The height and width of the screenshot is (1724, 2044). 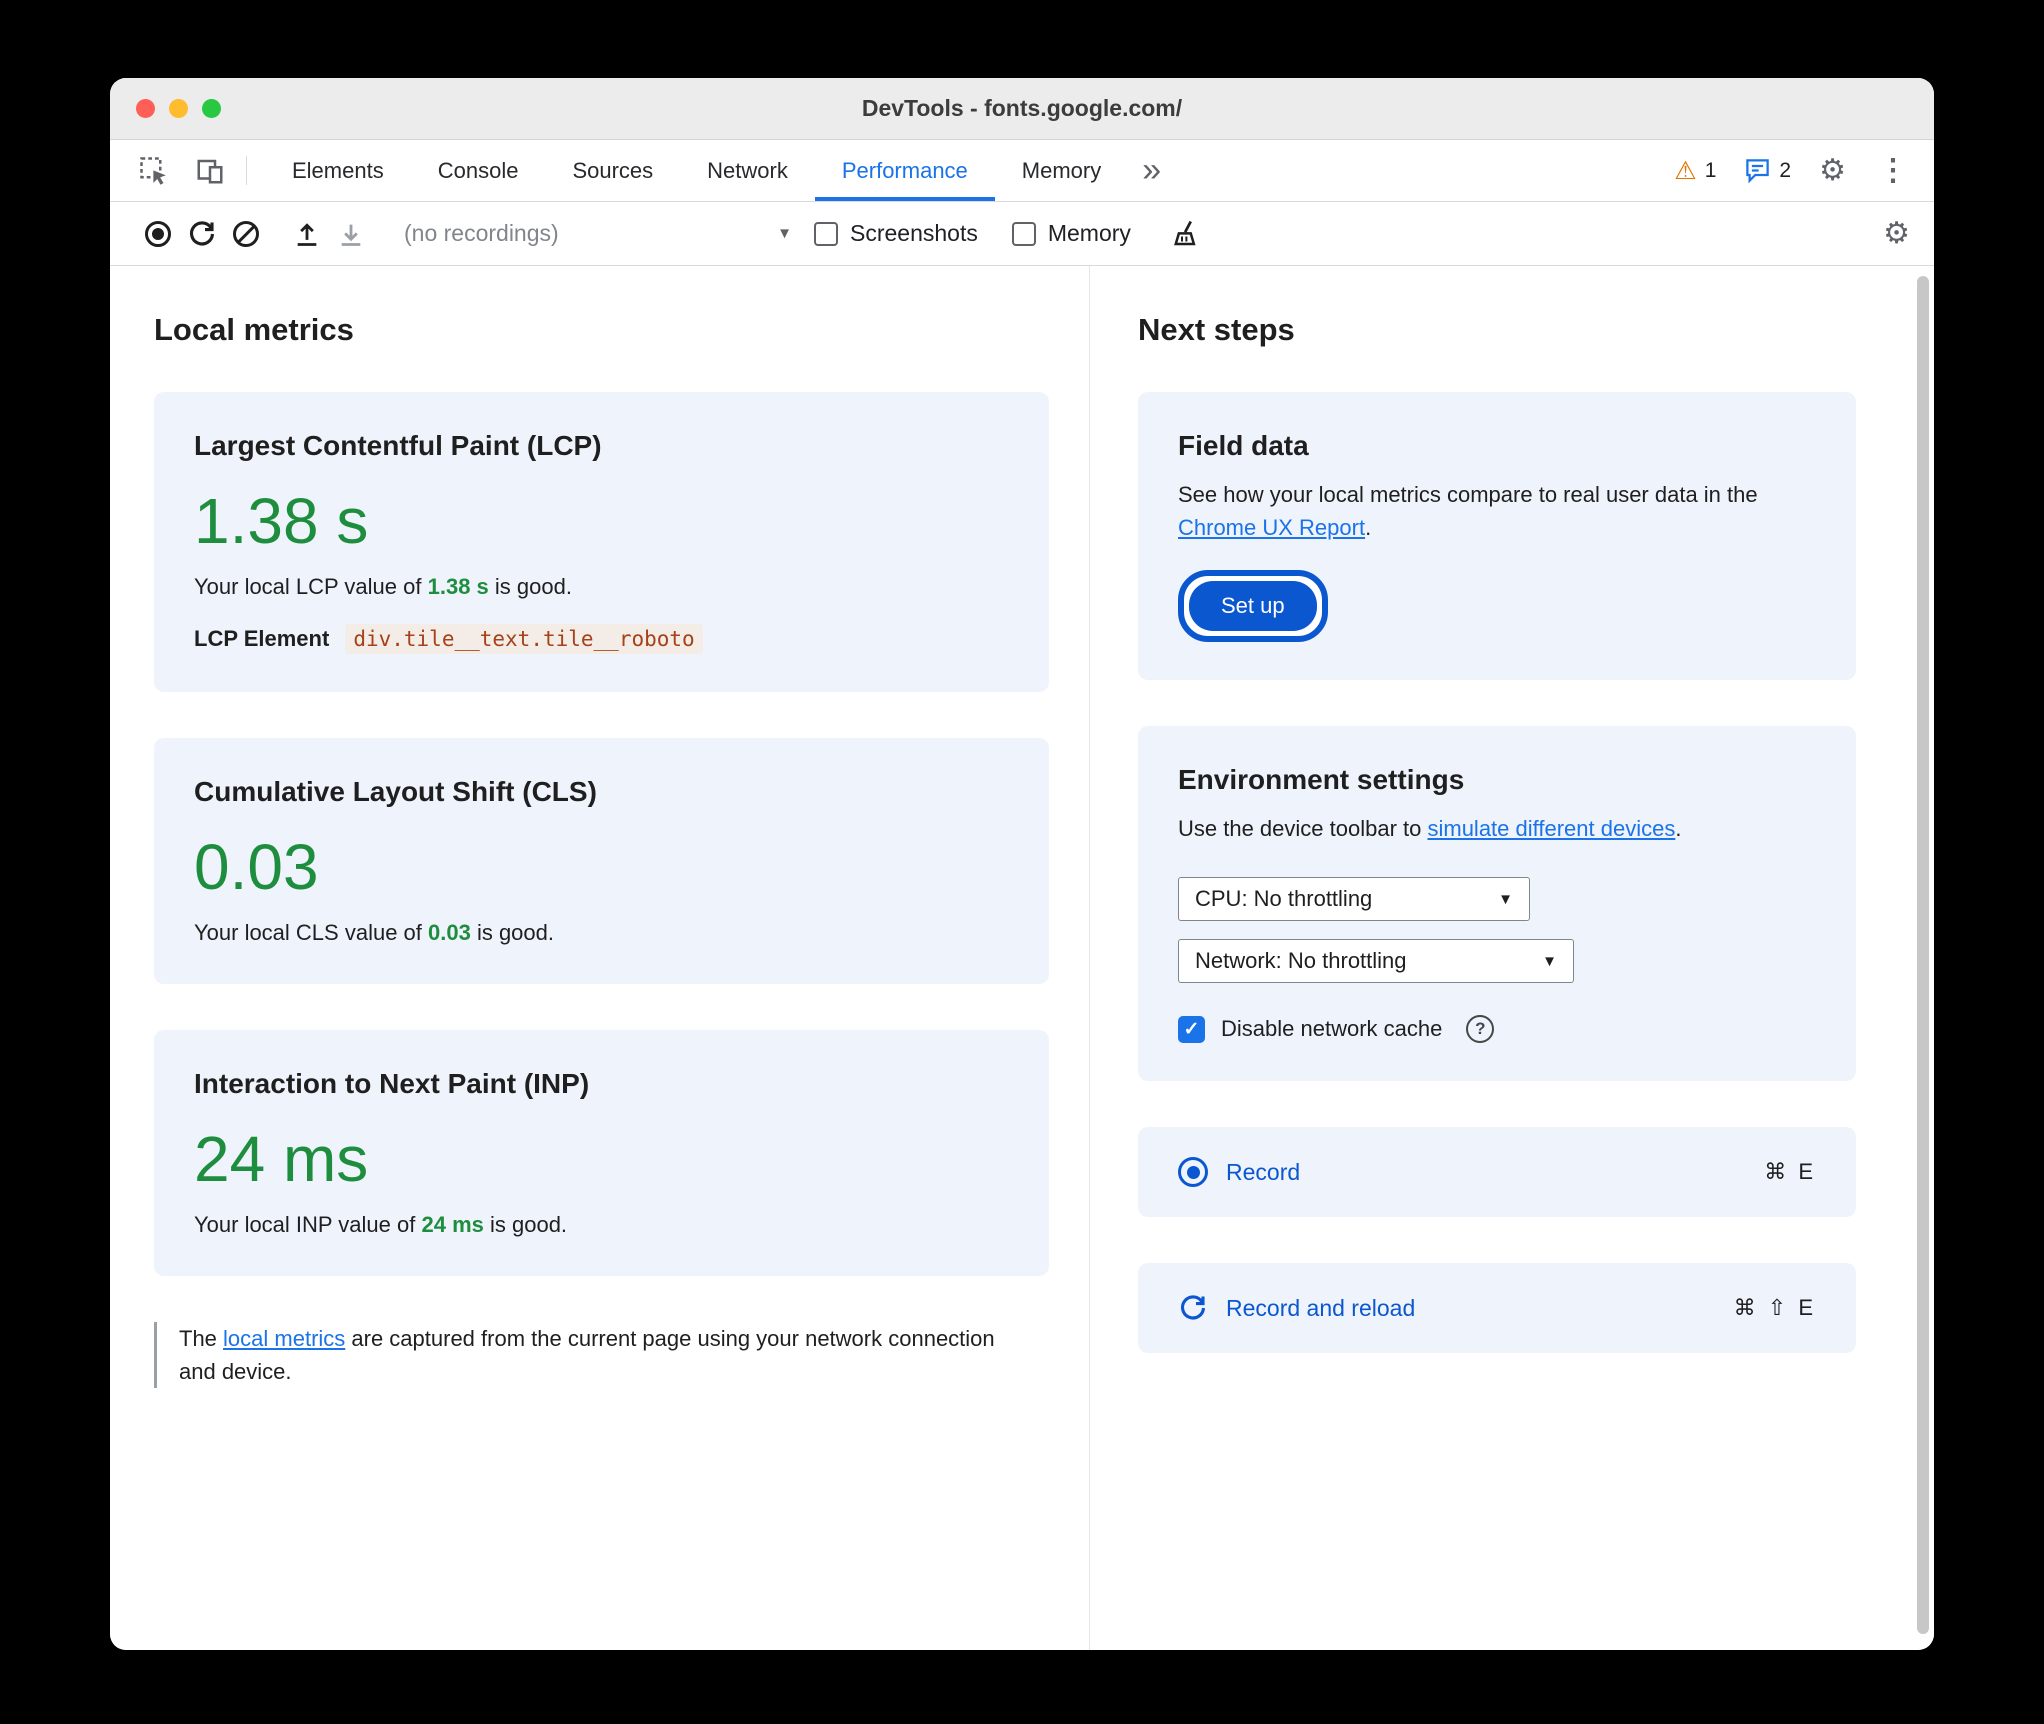 I want to click on footnote-prefix: The, so click(x=201, y=1338).